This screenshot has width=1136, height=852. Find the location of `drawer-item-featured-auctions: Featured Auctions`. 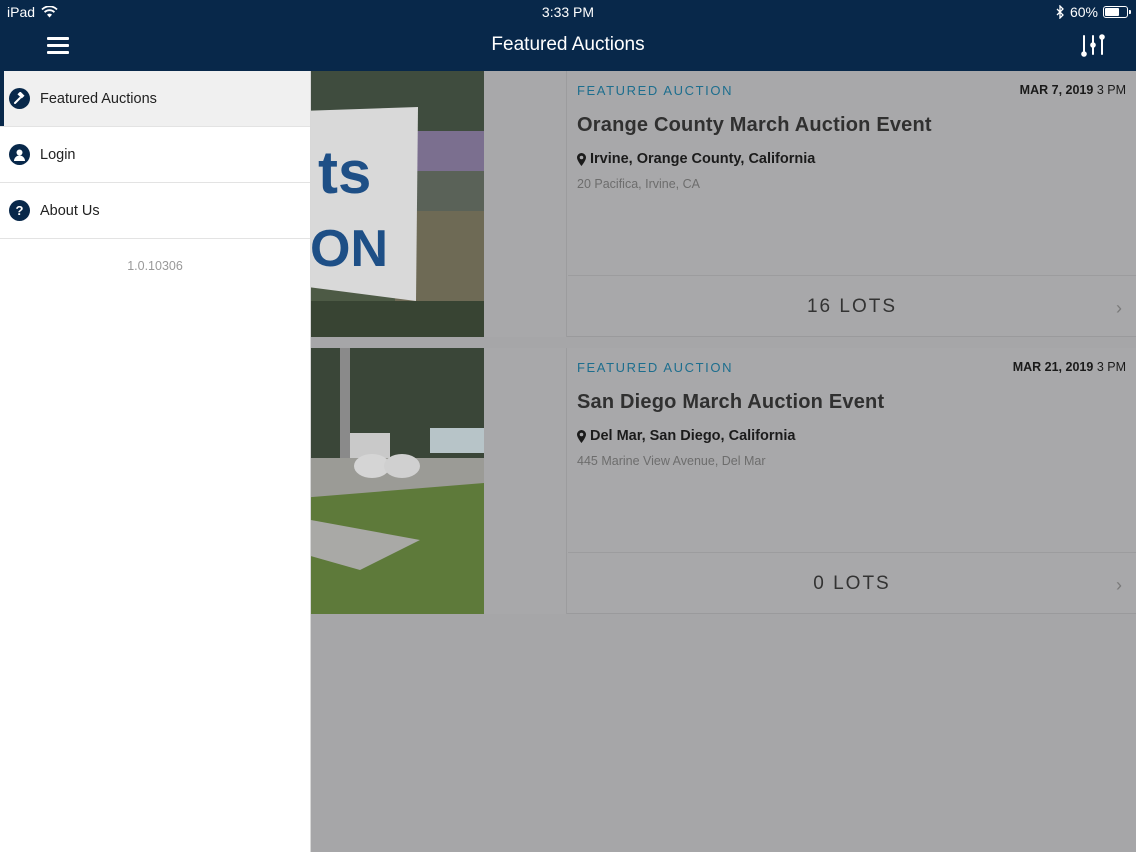

drawer-item-featured-auctions: Featured Auctions is located at coordinates (155, 99).